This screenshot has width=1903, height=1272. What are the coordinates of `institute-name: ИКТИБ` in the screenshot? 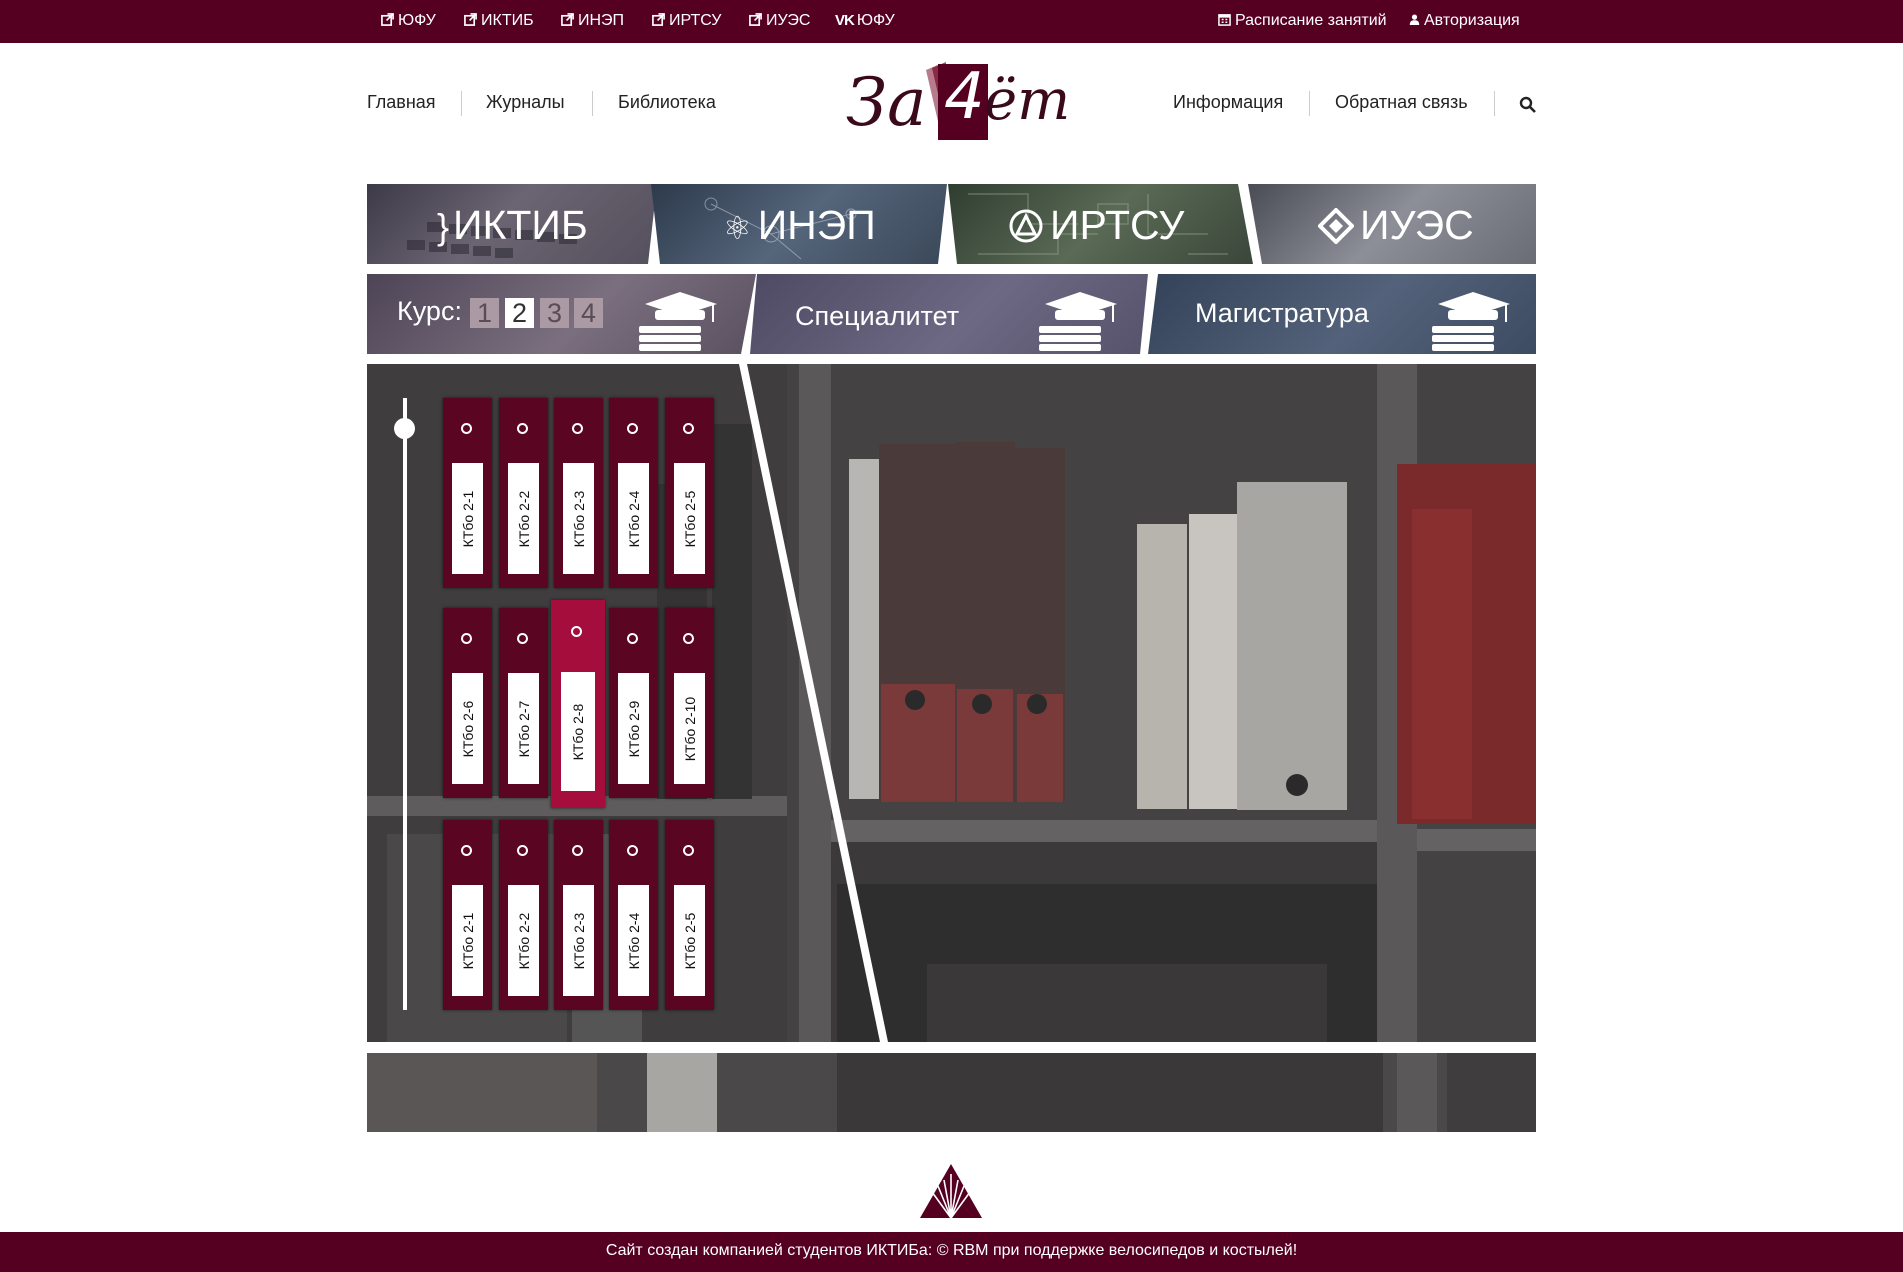 It's located at (520, 225).